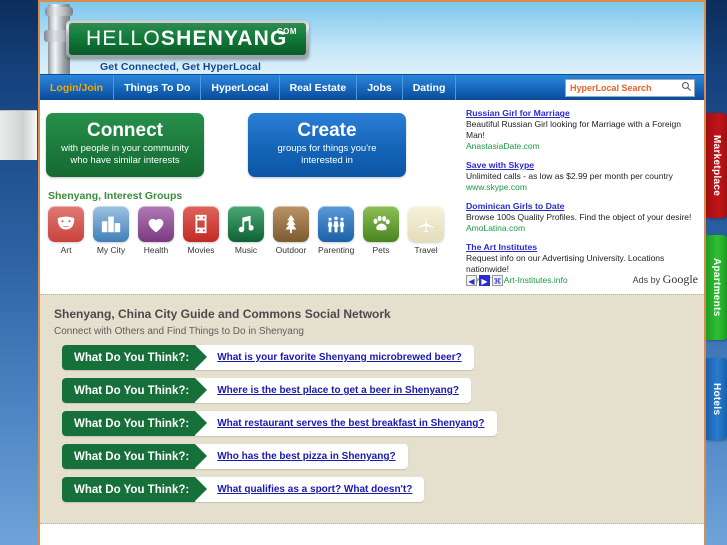  What do you see at coordinates (582, 113) in the screenshot?
I see `ad-title-link: Russian Girl for Marriage` at bounding box center [582, 113].